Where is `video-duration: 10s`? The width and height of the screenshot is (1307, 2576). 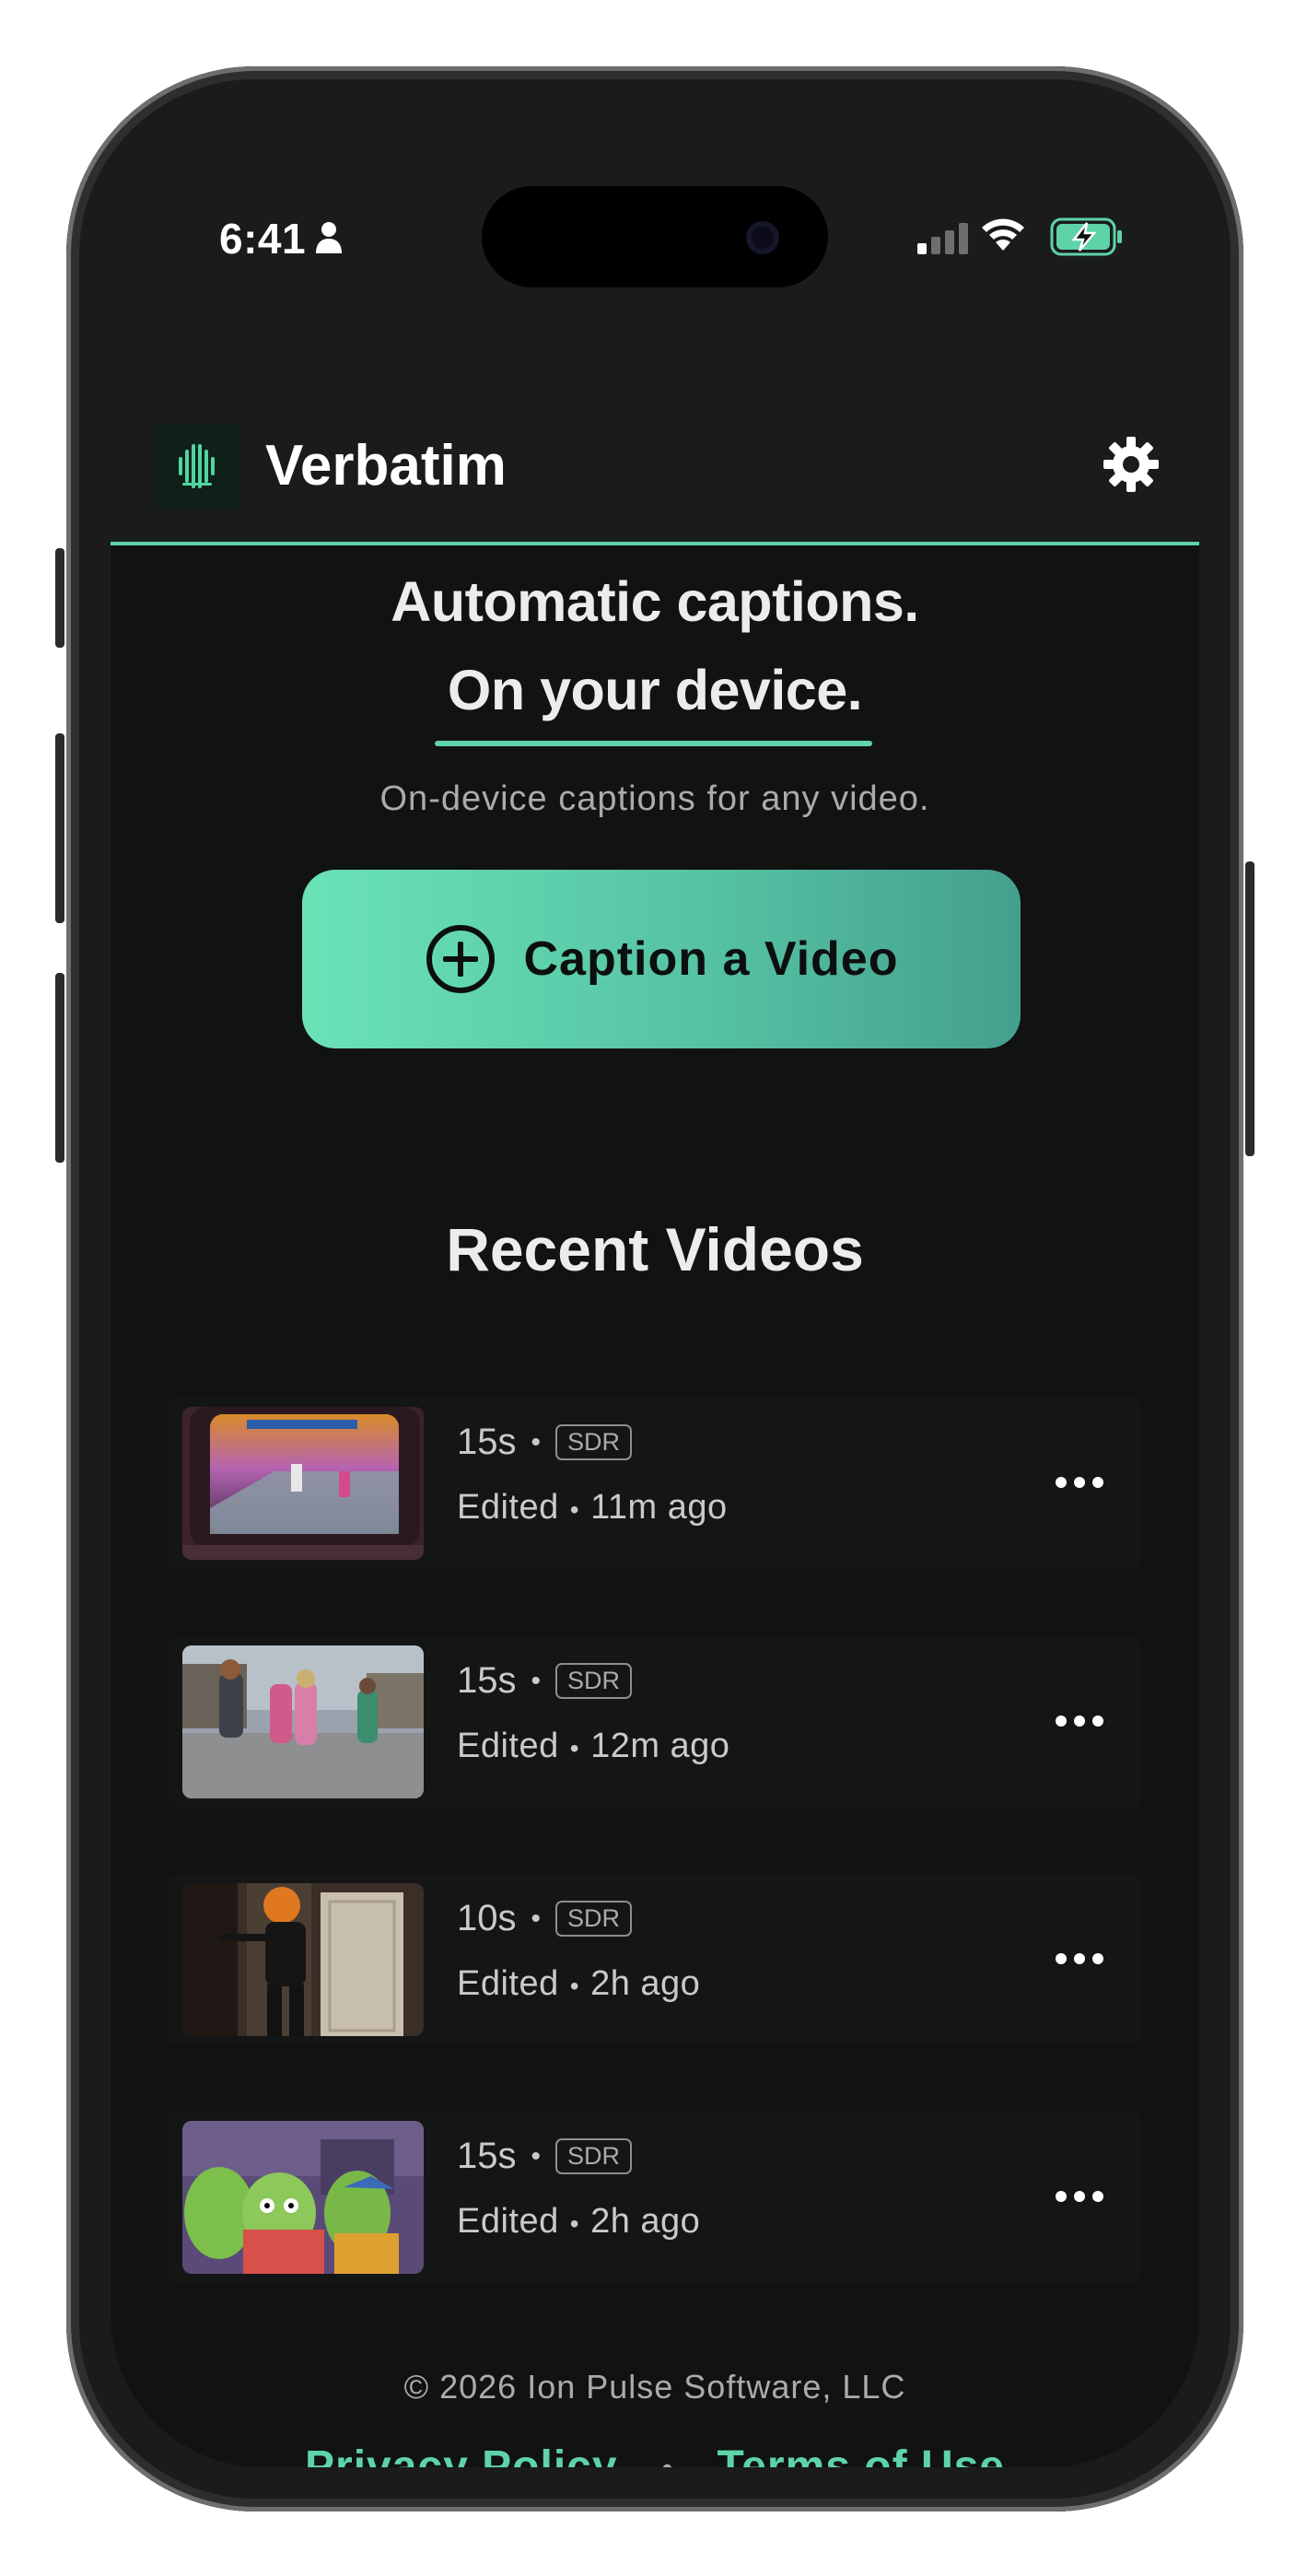
video-duration: 10s is located at coordinates (487, 1918).